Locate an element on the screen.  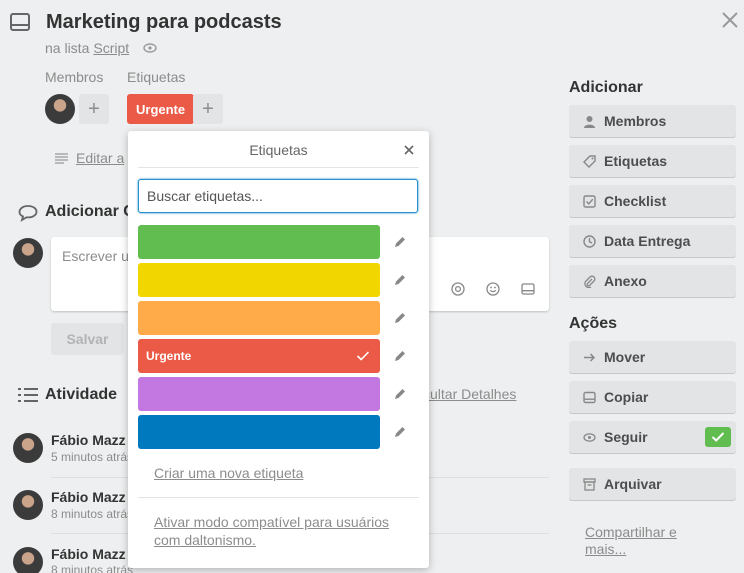
tag-icon is located at coordinates (589, 161).